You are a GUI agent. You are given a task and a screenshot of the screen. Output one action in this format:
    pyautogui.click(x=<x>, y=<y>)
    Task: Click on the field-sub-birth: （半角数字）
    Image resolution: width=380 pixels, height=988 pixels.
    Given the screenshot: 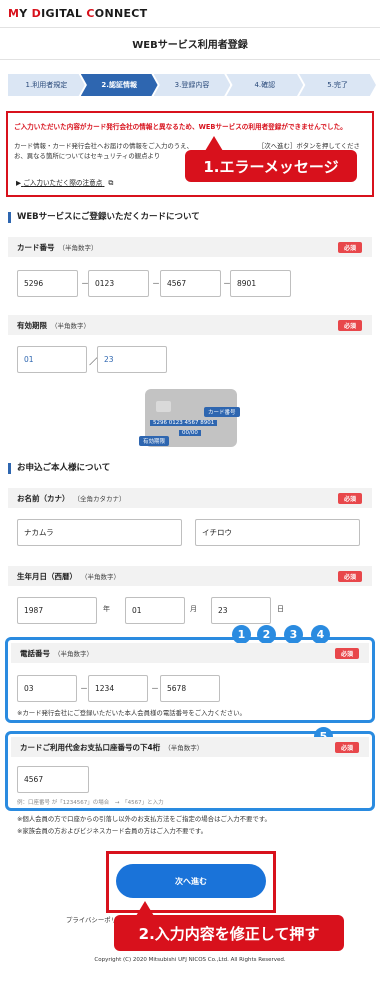 What is the action you would take?
    pyautogui.click(x=100, y=577)
    